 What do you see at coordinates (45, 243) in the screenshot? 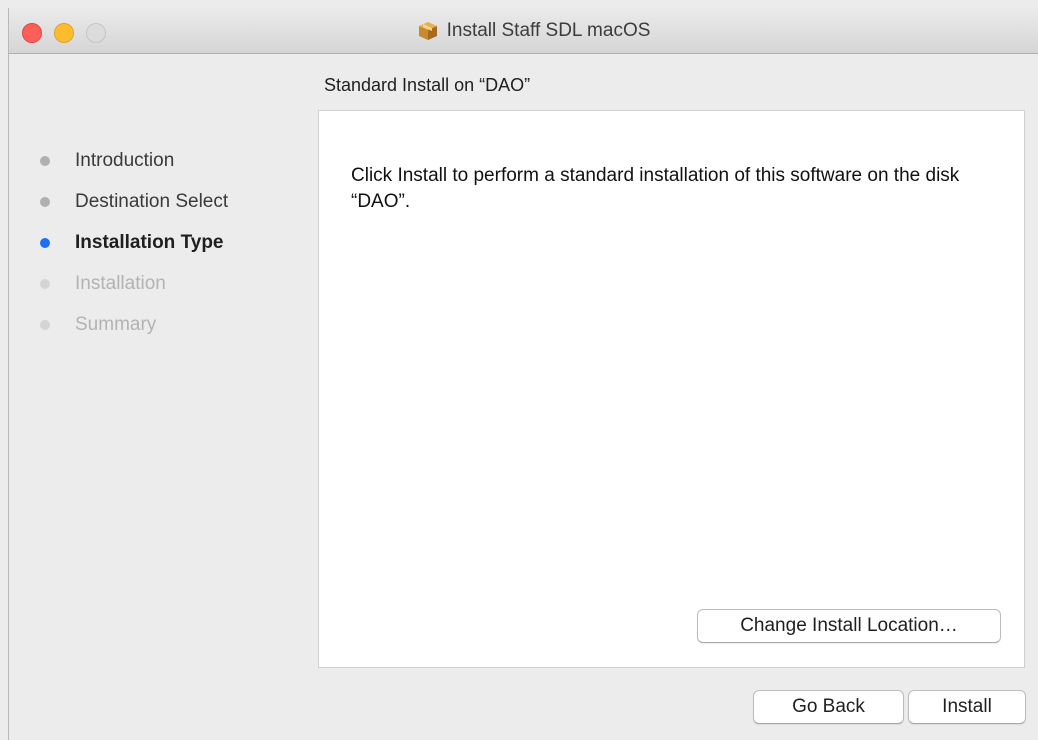
I see `step-current-indicator-icon` at bounding box center [45, 243].